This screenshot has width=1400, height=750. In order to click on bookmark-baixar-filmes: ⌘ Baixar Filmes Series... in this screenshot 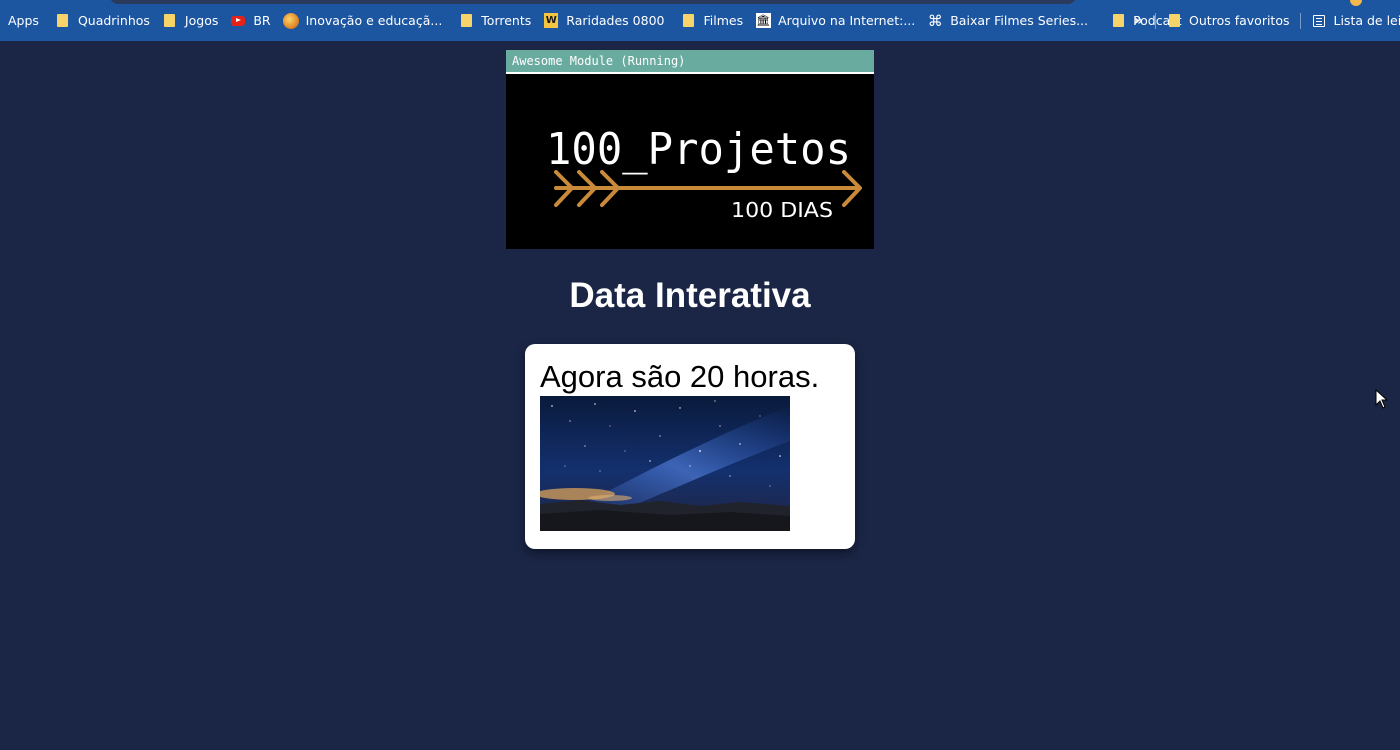, I will do `click(1007, 21)`.